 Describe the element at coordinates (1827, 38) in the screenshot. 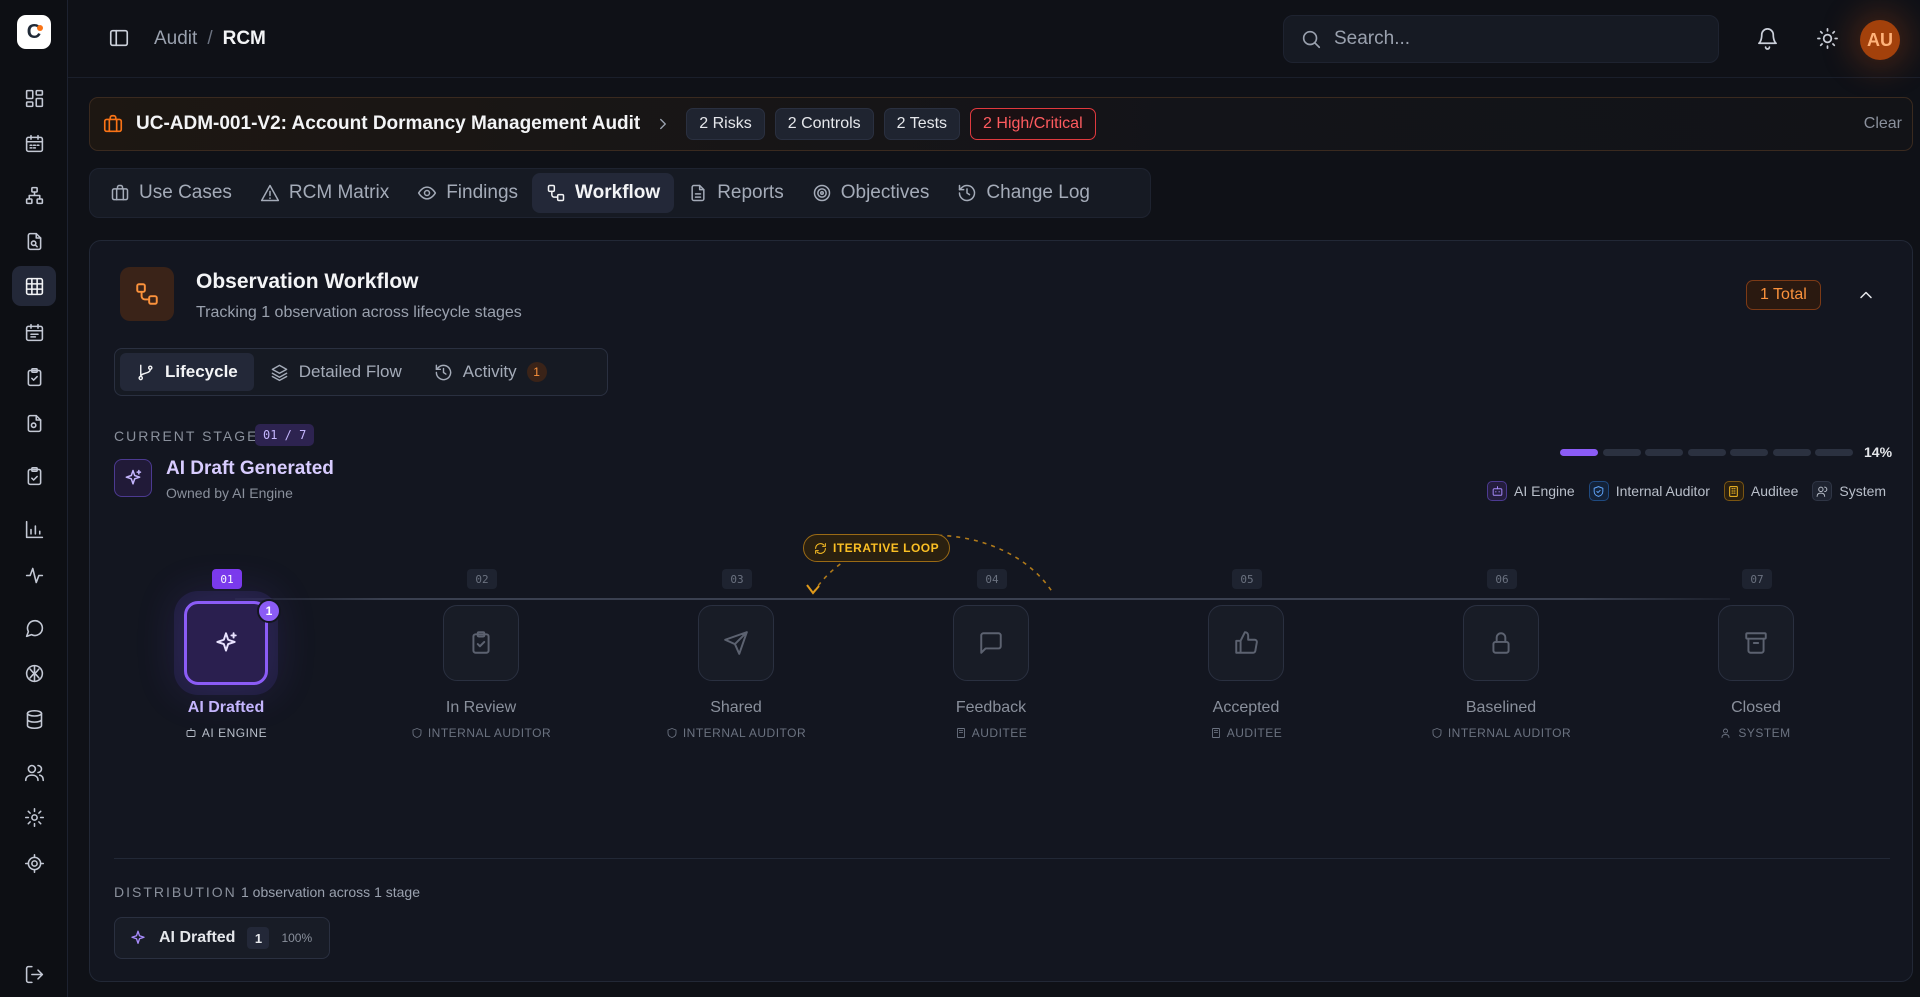

I see `sun-icon` at that location.